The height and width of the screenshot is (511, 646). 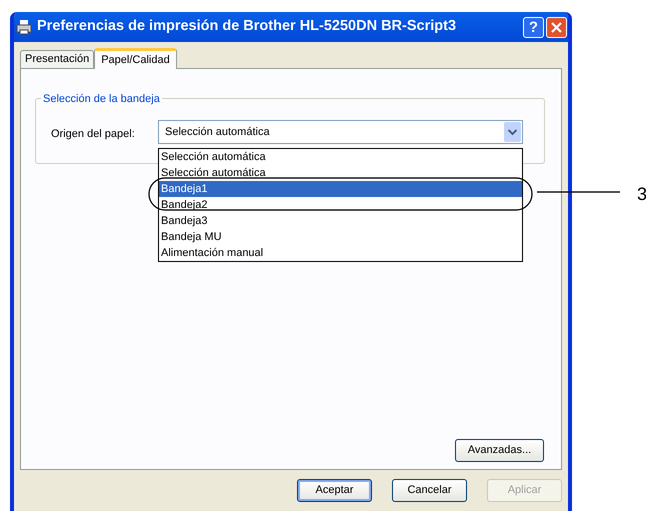 What do you see at coordinates (340, 237) in the screenshot?
I see `dropdown-option: Bandeja MU` at bounding box center [340, 237].